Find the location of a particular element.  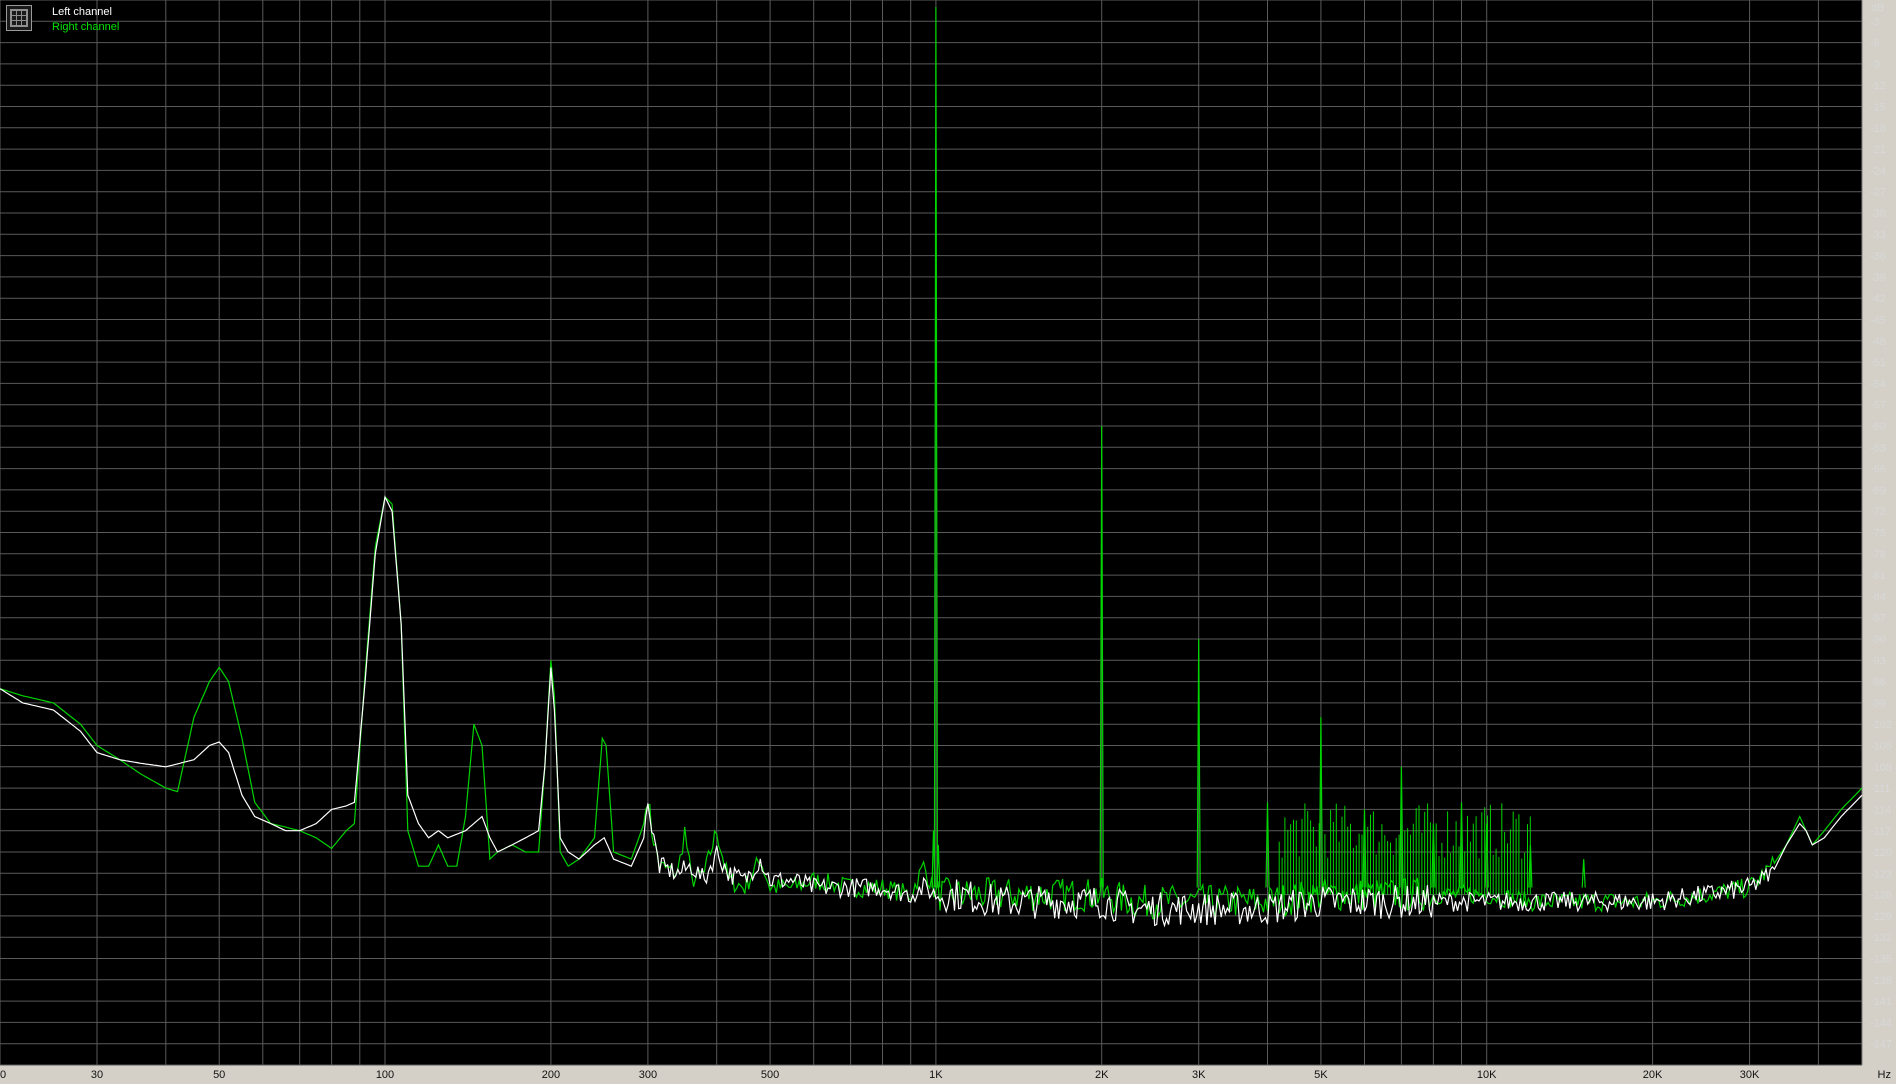

x-axis-strip is located at coordinates (948, 1074).